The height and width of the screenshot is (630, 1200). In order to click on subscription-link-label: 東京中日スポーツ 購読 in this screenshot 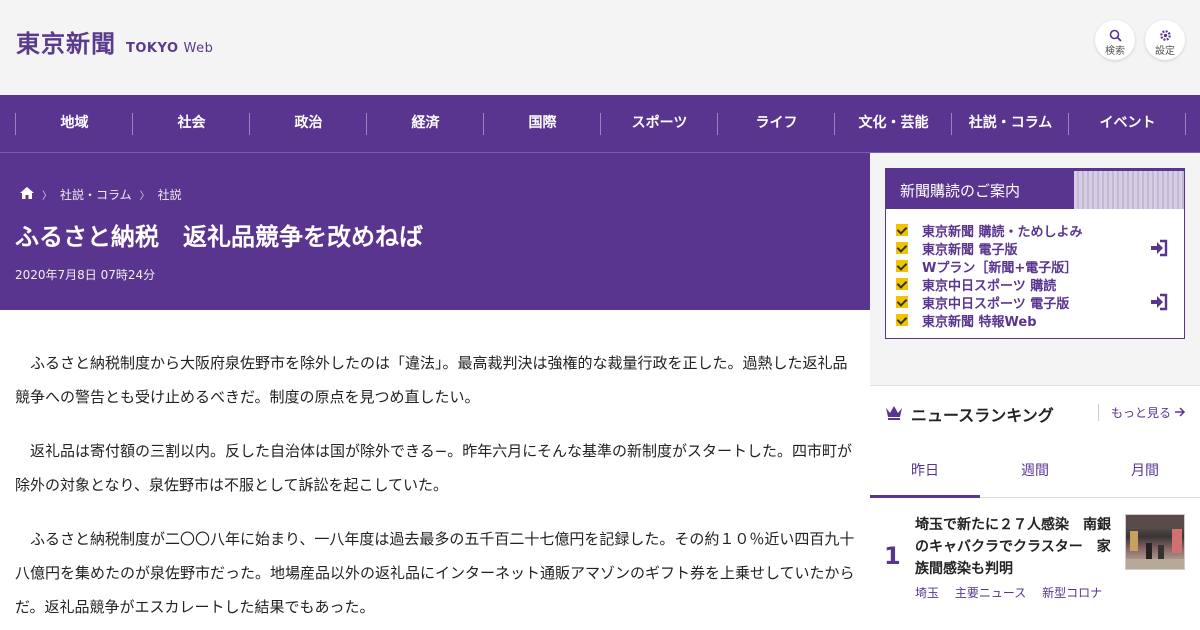, I will do `click(989, 284)`.